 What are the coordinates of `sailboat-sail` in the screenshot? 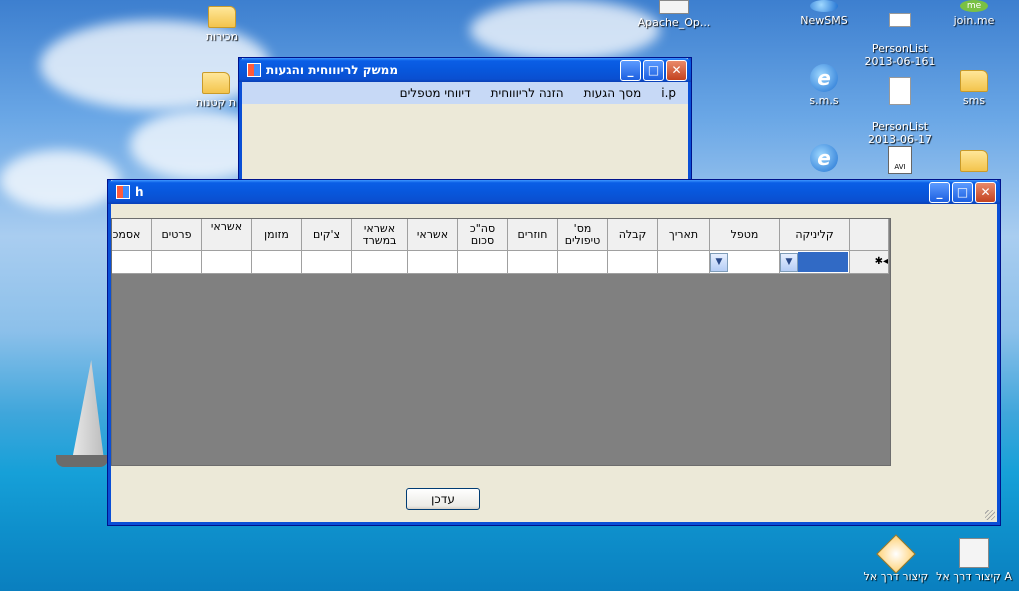 It's located at (88, 410).